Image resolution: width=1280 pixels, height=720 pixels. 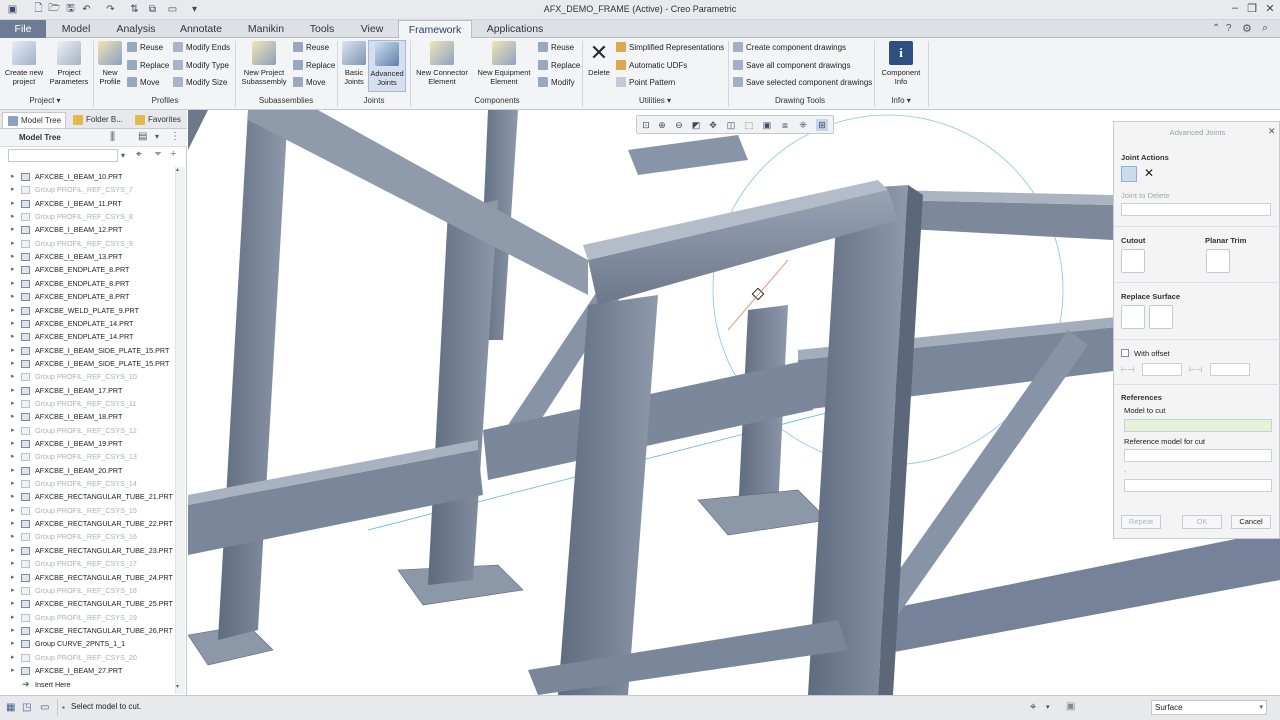 What do you see at coordinates (110, 63) in the screenshot?
I see `new-profile-button: New Profile` at bounding box center [110, 63].